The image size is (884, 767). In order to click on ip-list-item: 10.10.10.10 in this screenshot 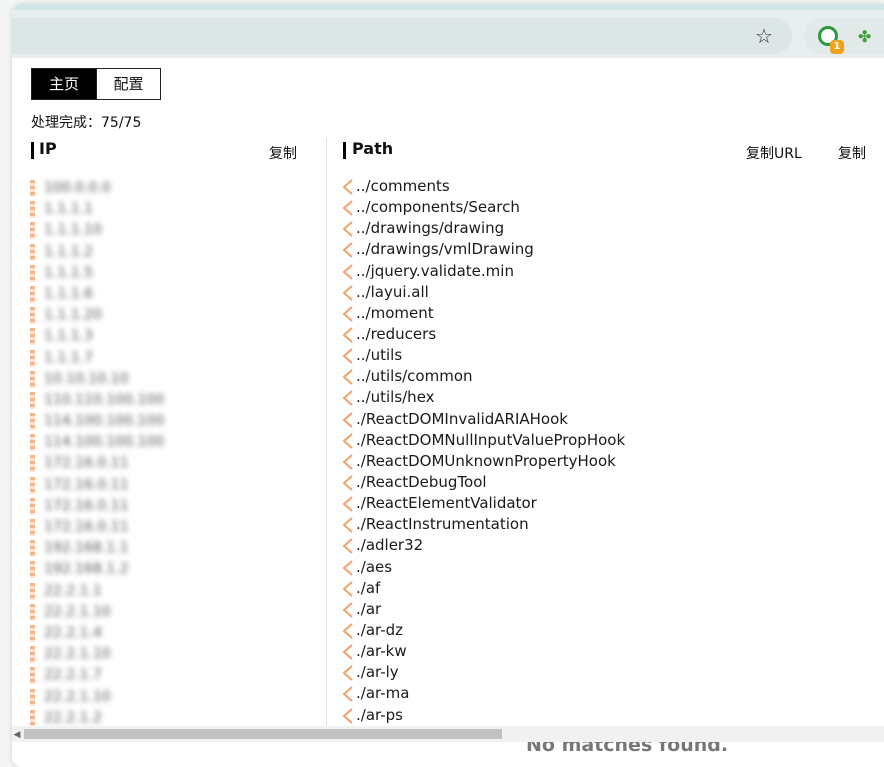, I will do `click(175, 379)`.